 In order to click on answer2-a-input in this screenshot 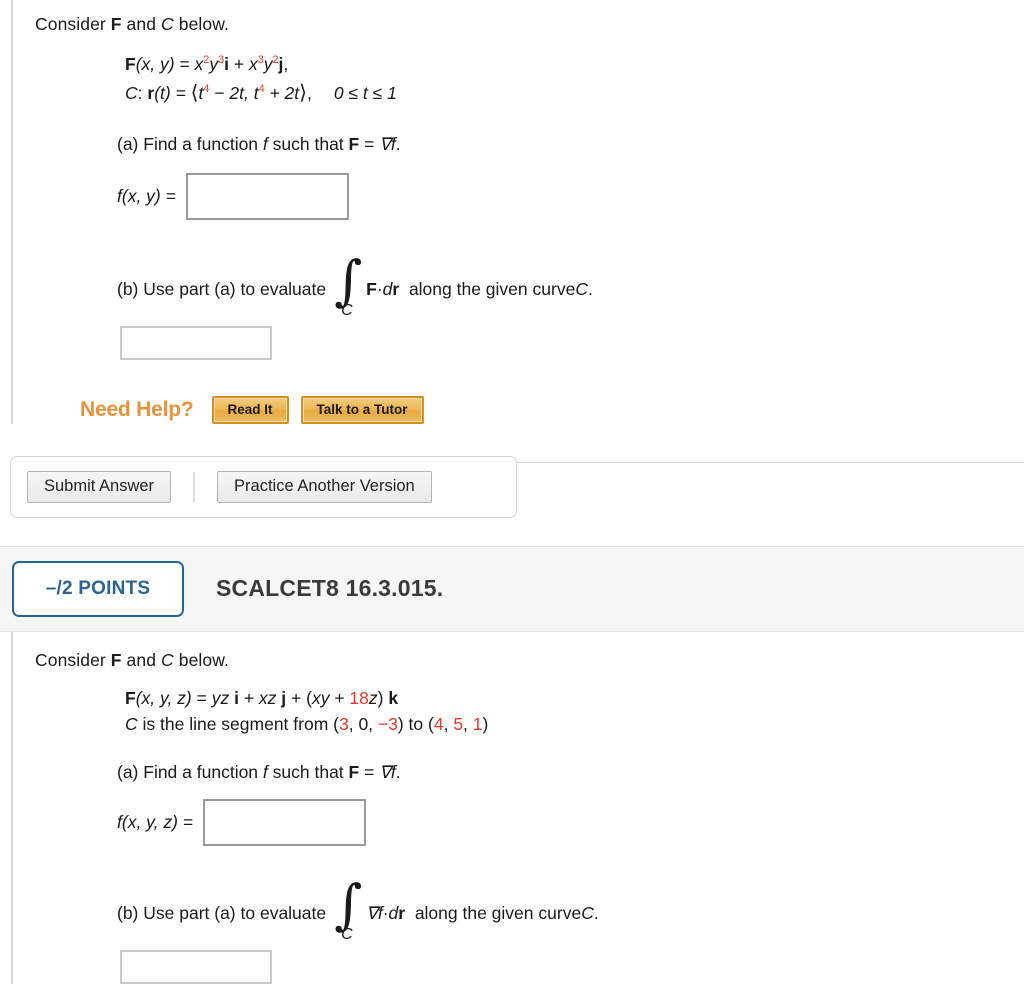, I will do `click(284, 822)`.